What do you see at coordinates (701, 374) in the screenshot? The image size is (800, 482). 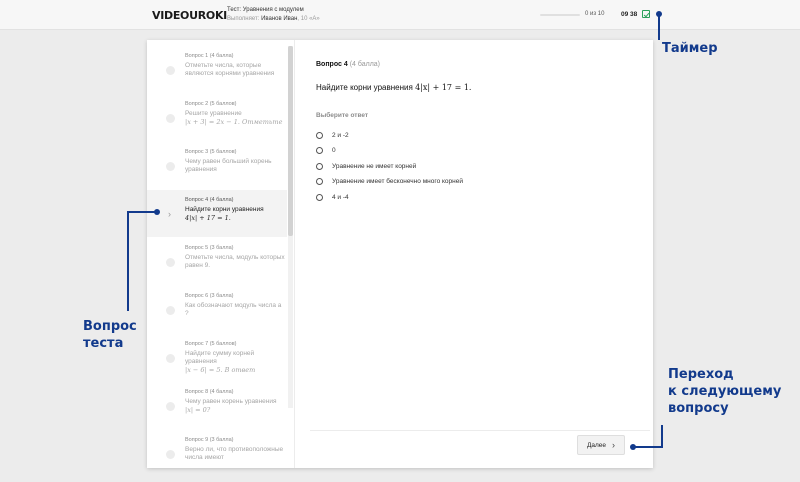 I see `next-annotation-line1: Переход` at bounding box center [701, 374].